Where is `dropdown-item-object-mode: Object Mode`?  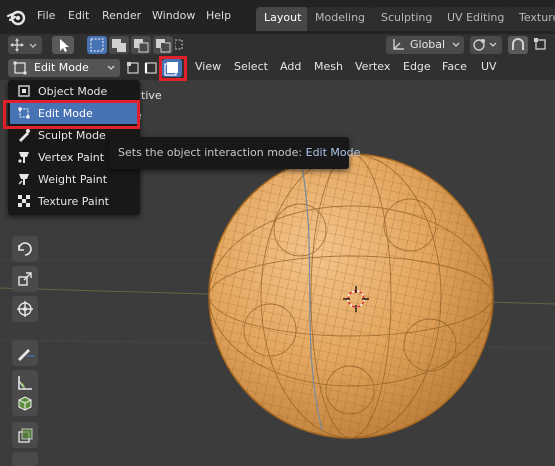
dropdown-item-object-mode: Object Mode is located at coordinates (74, 91).